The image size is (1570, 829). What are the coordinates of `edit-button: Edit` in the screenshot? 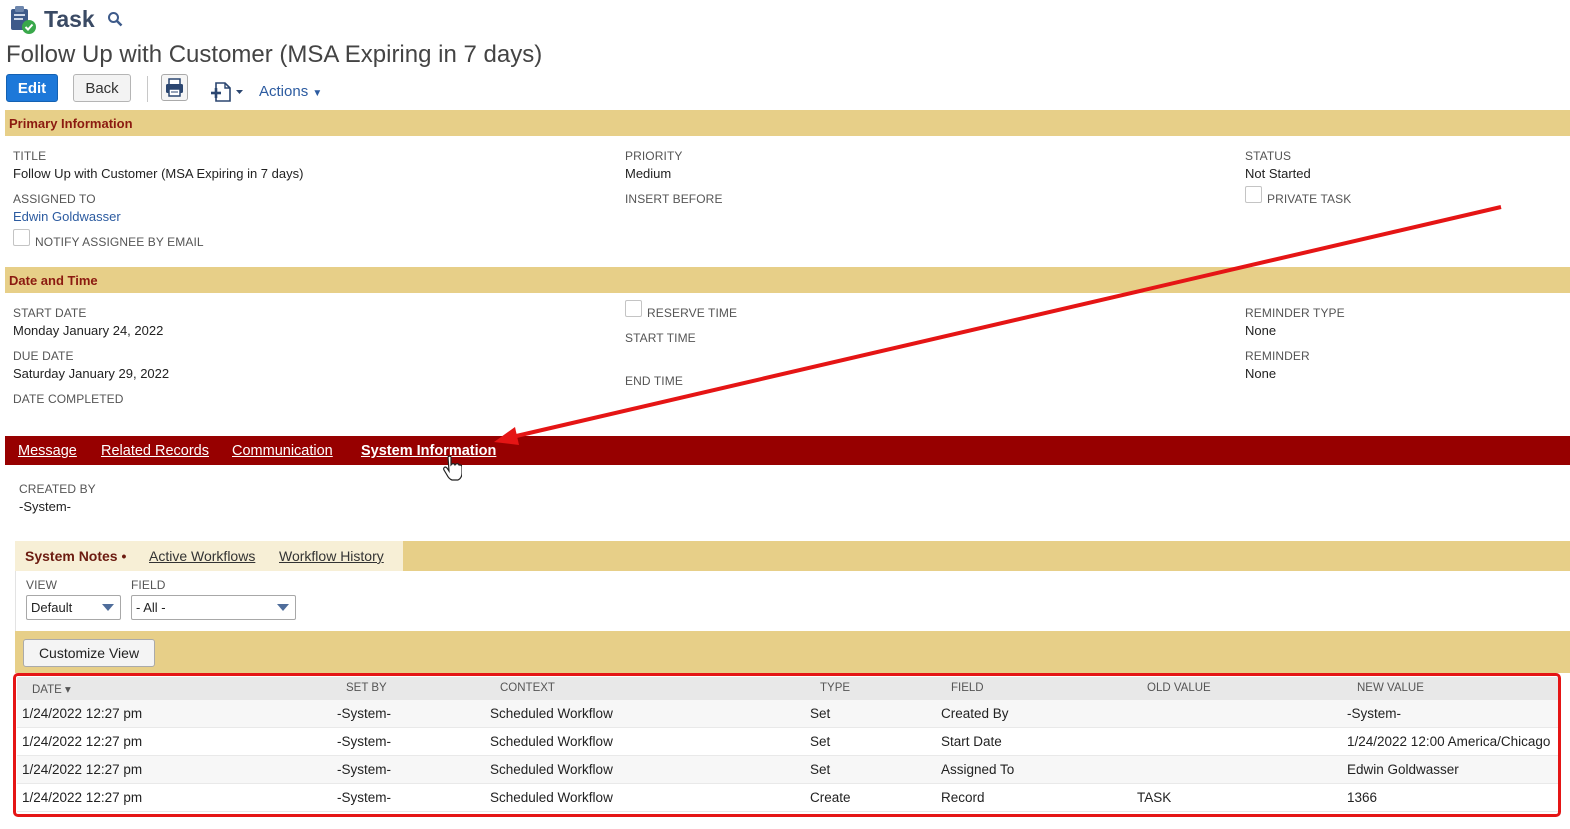 It's located at (32, 88).